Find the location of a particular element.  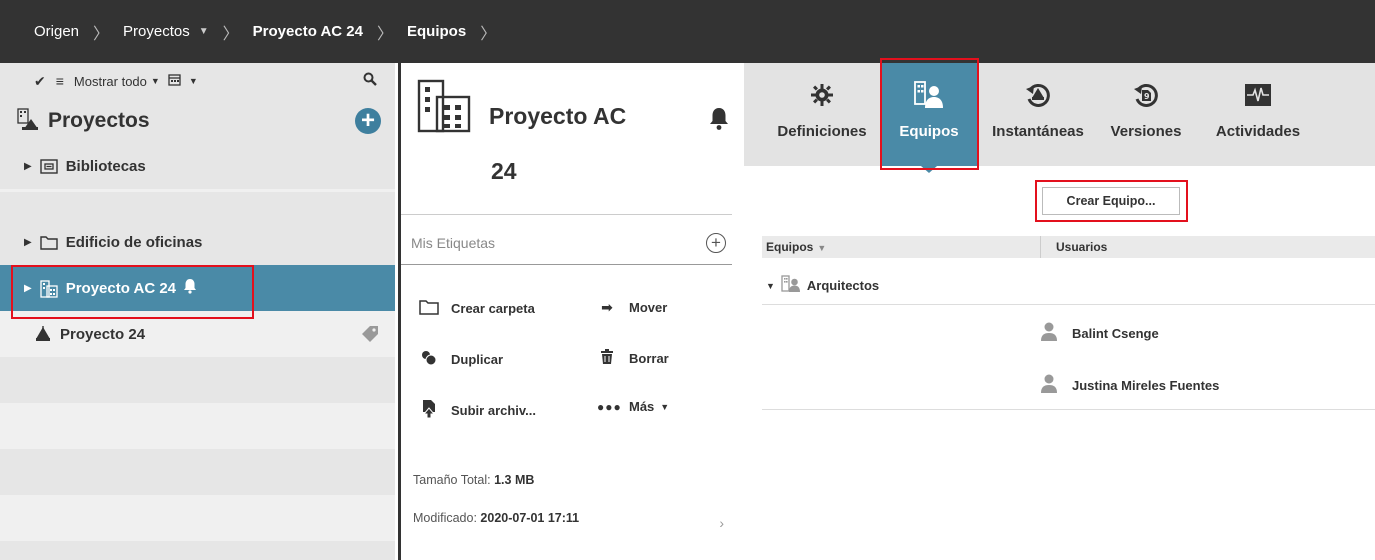

calendar-icon is located at coordinates (174, 81).